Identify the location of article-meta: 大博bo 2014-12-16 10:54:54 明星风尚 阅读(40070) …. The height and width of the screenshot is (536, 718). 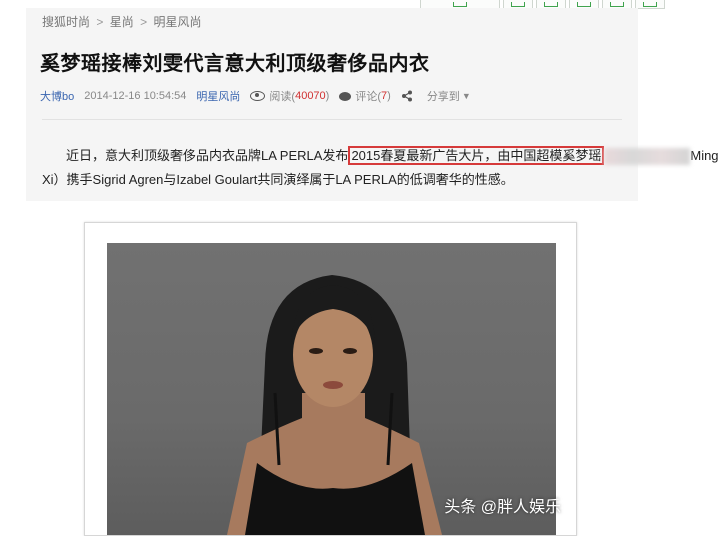
(255, 96).